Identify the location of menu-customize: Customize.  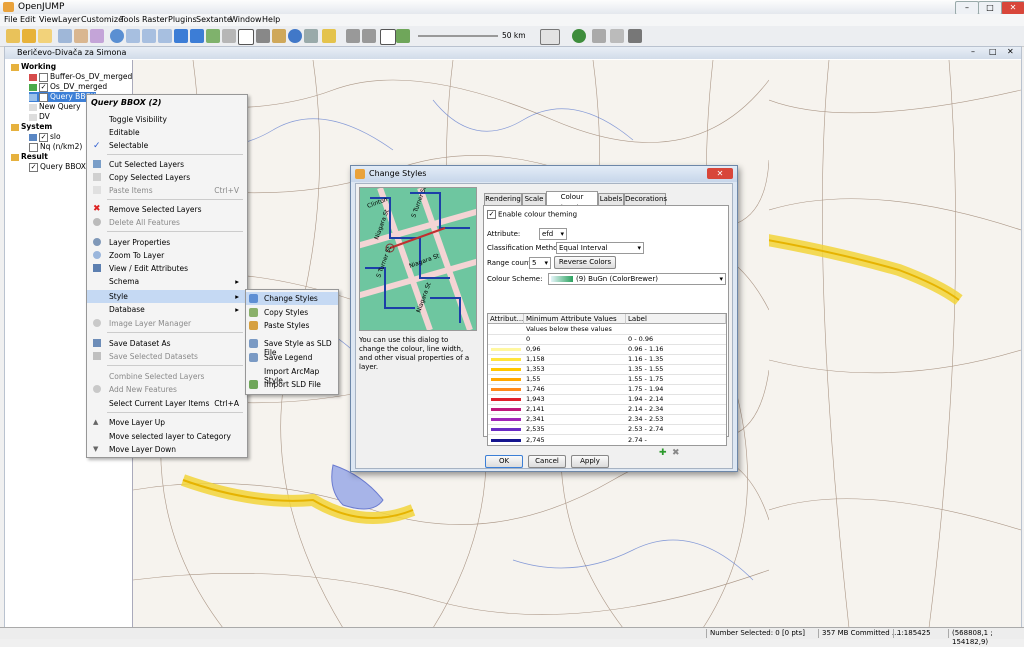
(102, 19).